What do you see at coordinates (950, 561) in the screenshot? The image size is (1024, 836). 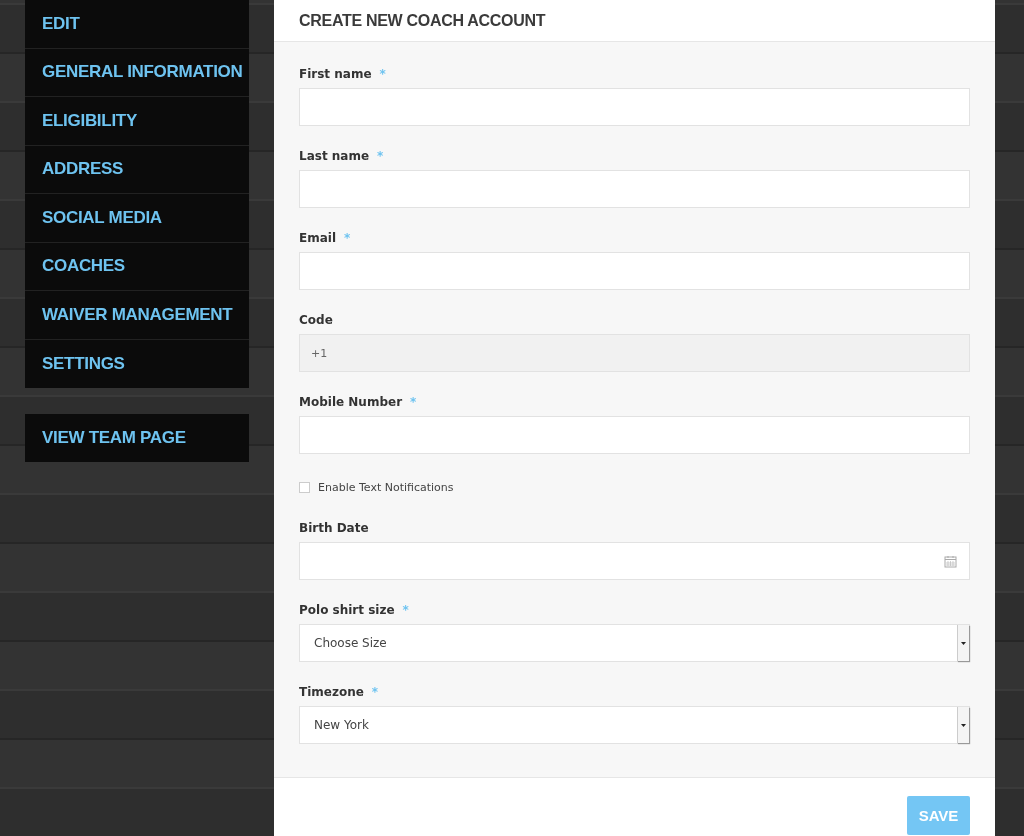 I see `calendar-icon` at bounding box center [950, 561].